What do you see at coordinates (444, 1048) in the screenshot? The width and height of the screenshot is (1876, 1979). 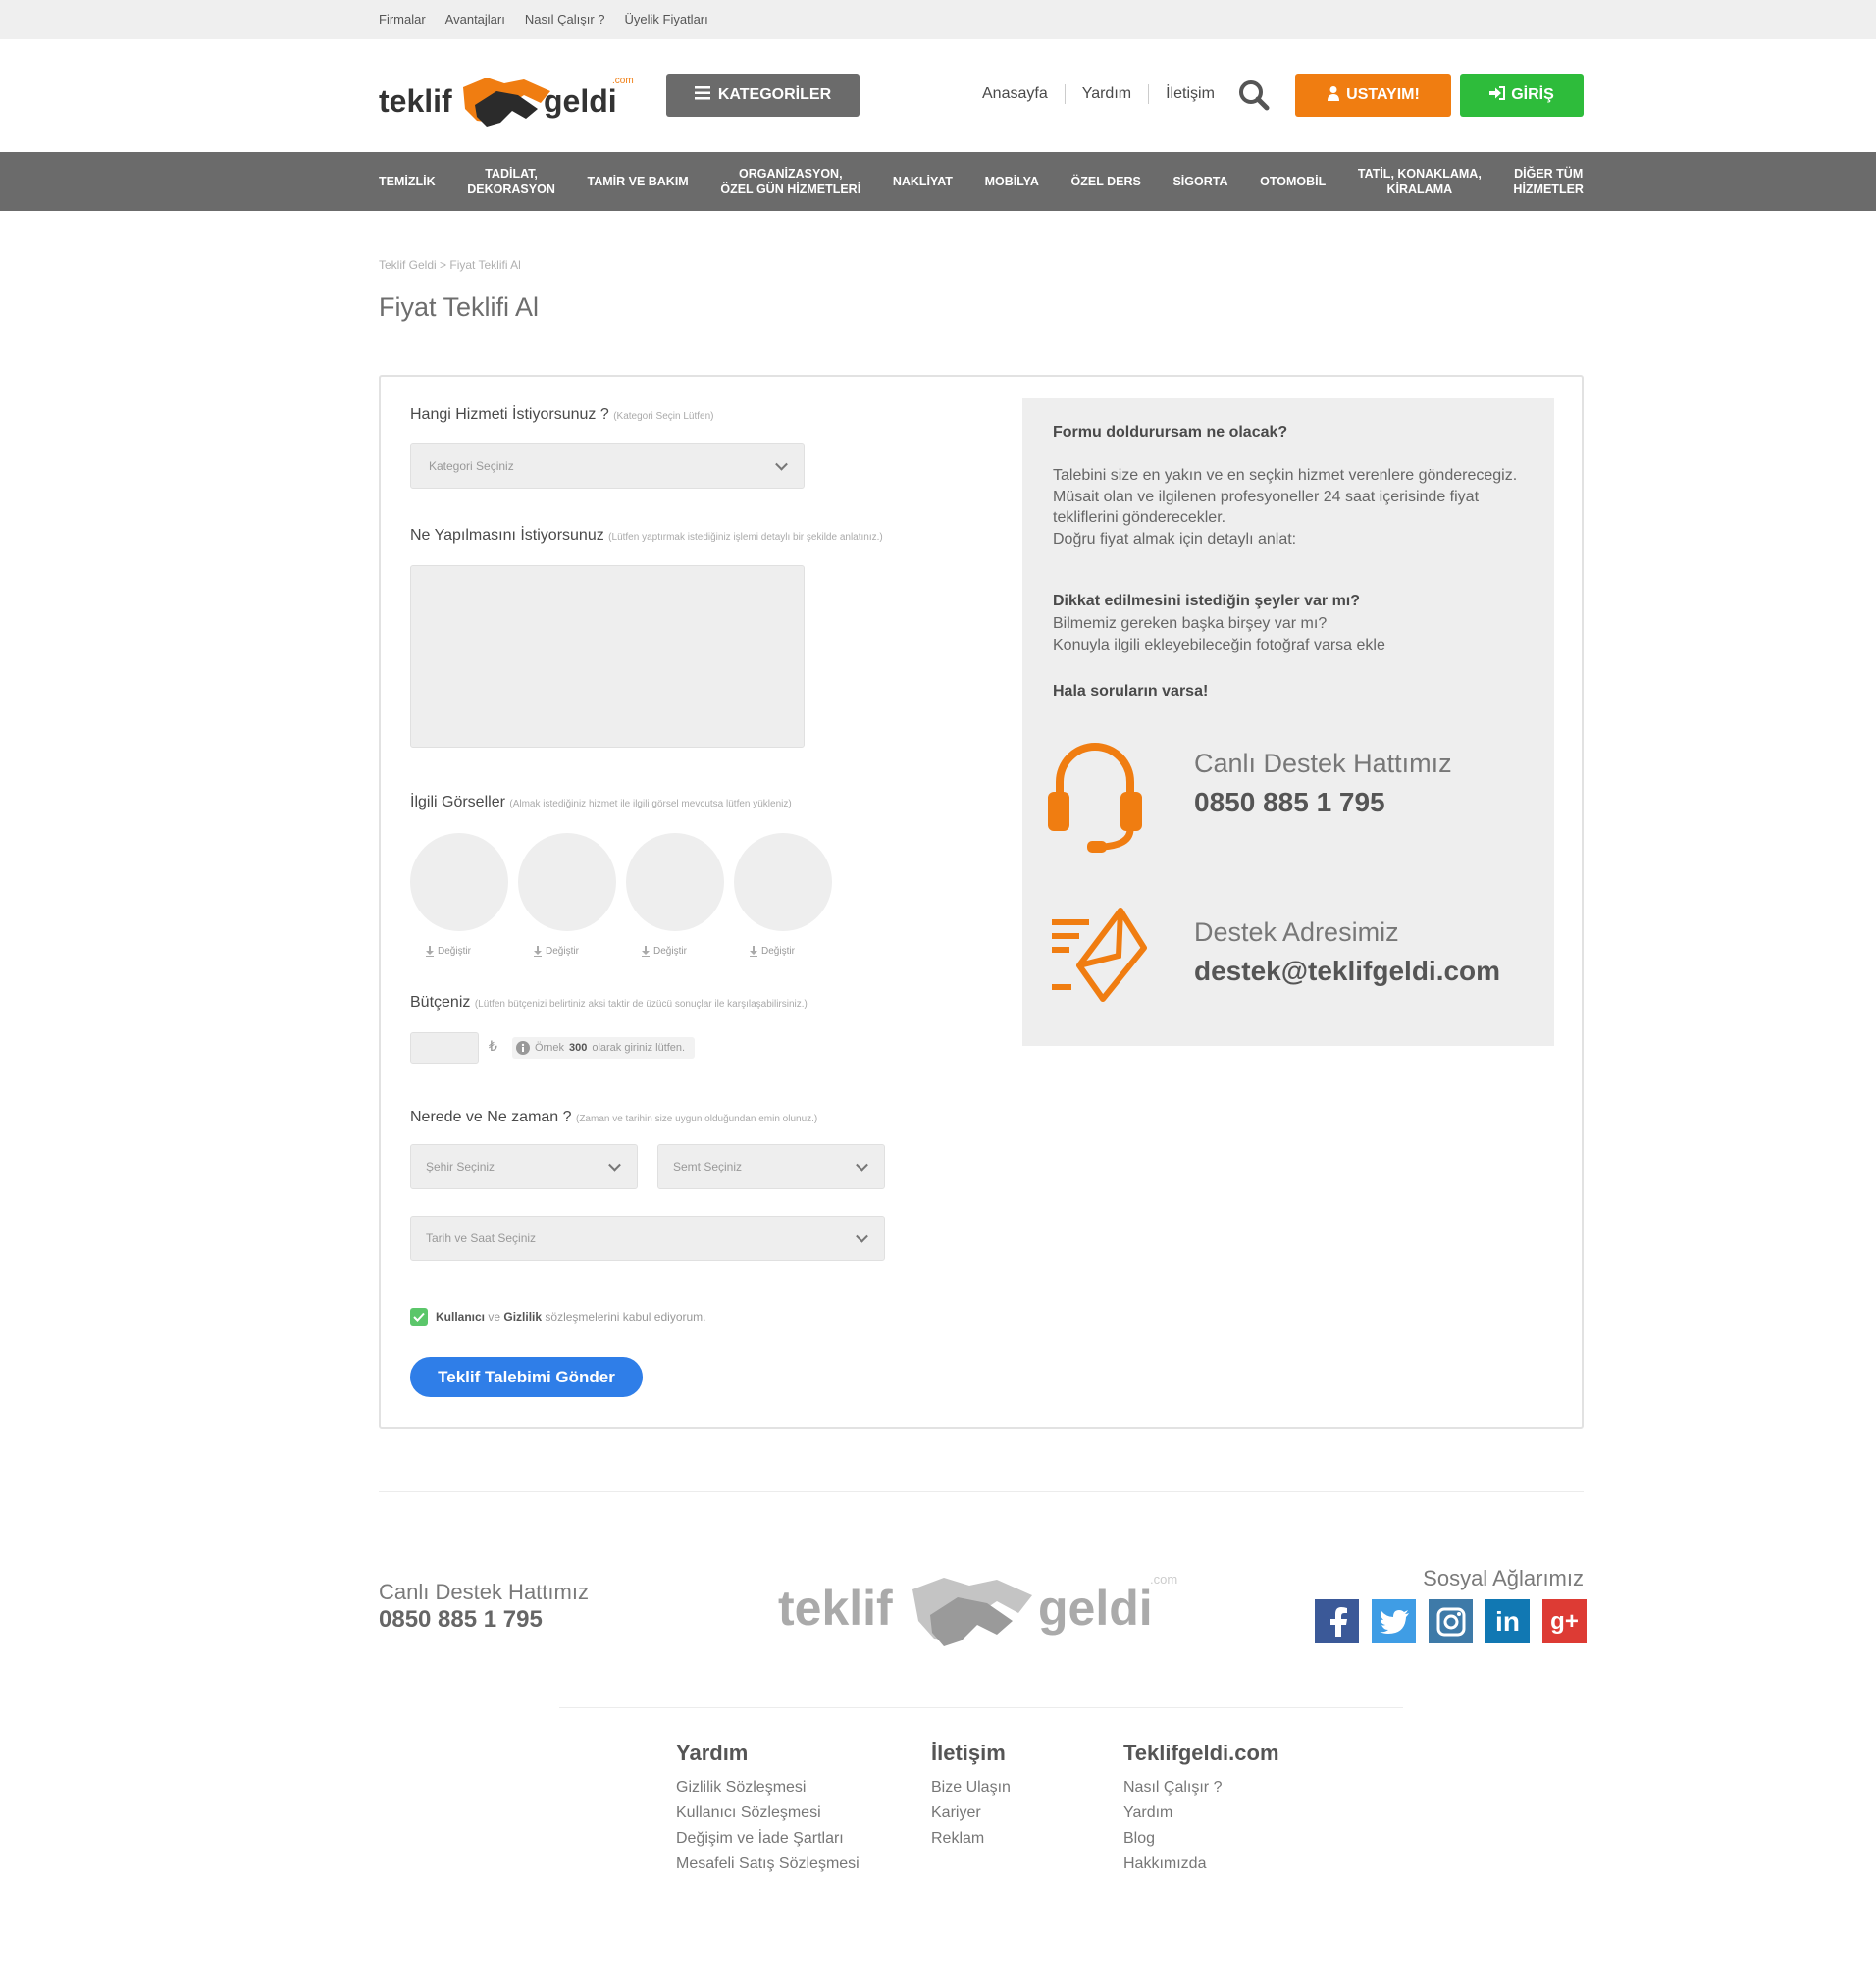 I see `budget-input` at bounding box center [444, 1048].